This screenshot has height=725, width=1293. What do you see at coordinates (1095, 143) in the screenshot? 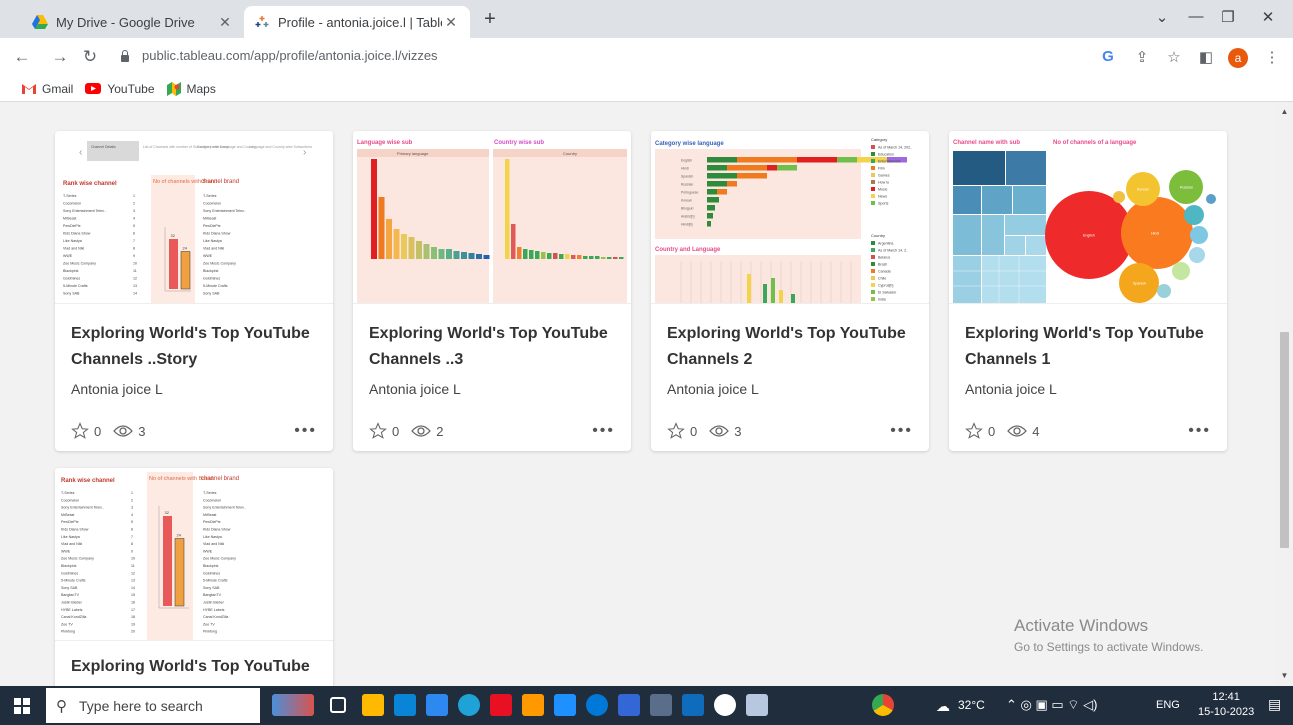
I see `thumb-heading: No of channels of a language` at bounding box center [1095, 143].